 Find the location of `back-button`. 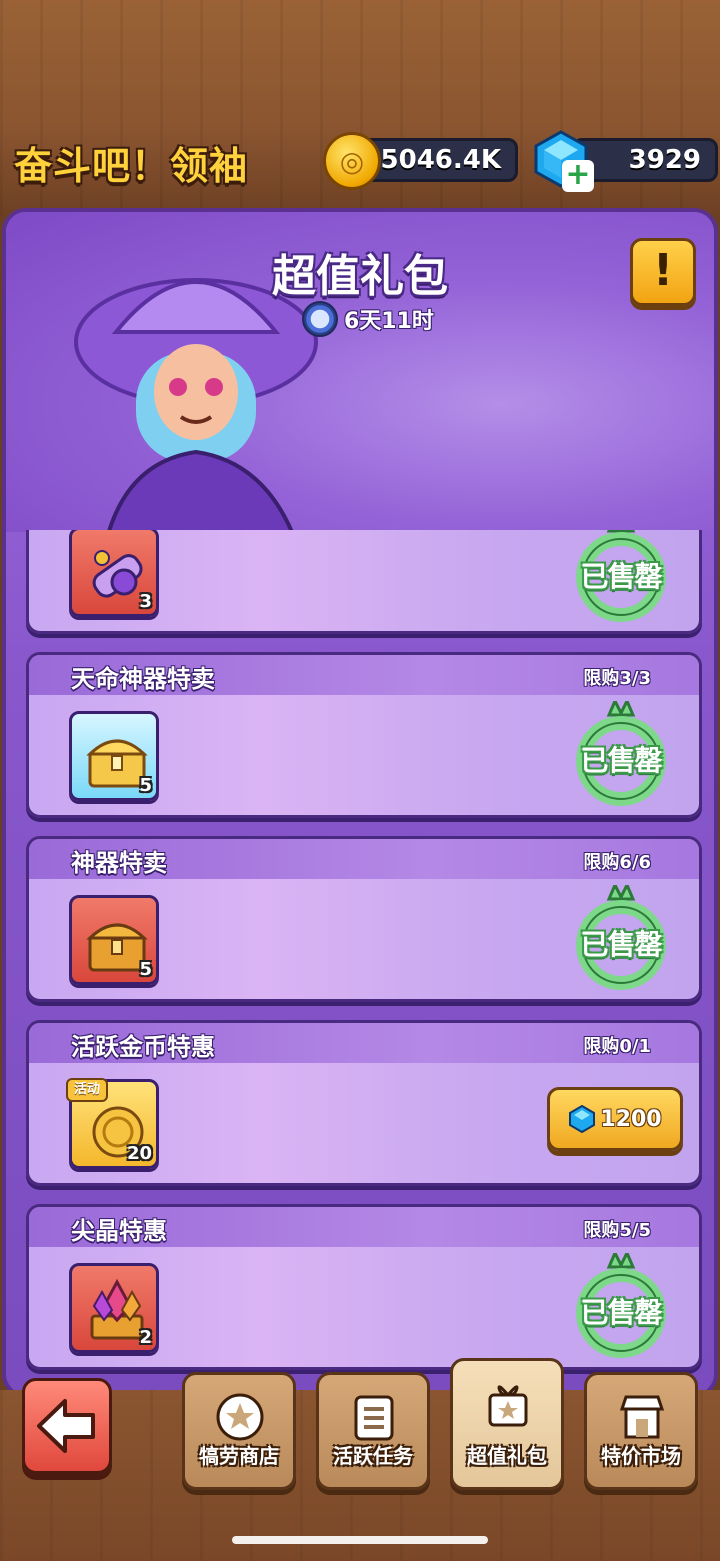

back-button is located at coordinates (67, 1426).